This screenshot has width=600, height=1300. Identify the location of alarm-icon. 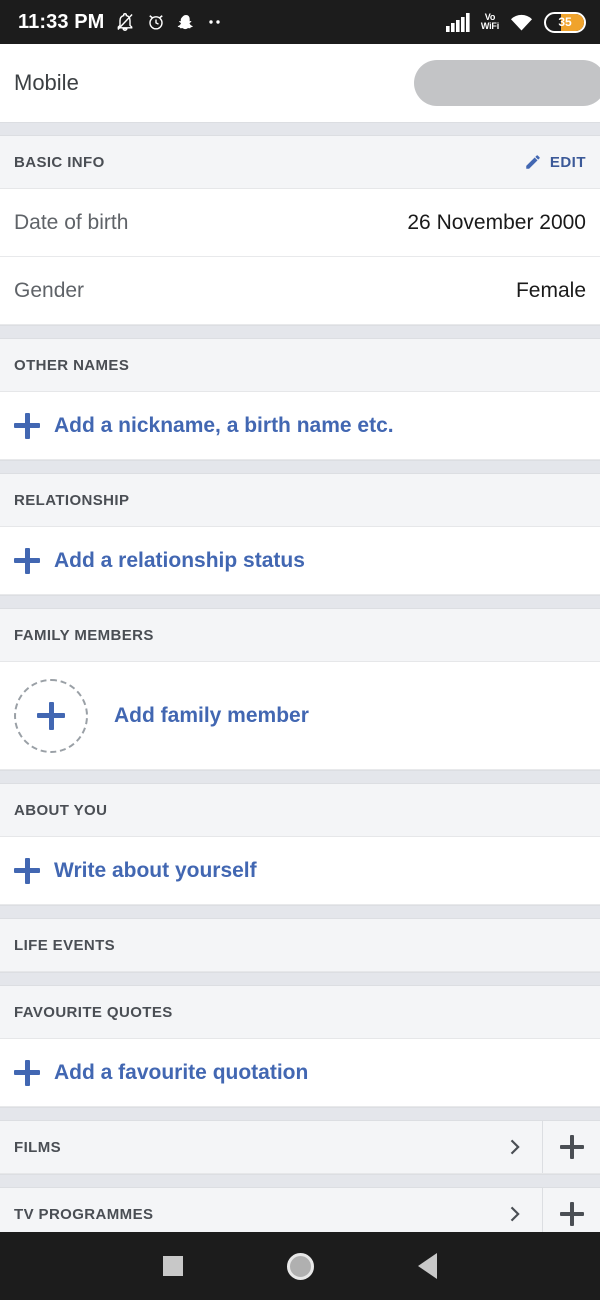
(156, 22).